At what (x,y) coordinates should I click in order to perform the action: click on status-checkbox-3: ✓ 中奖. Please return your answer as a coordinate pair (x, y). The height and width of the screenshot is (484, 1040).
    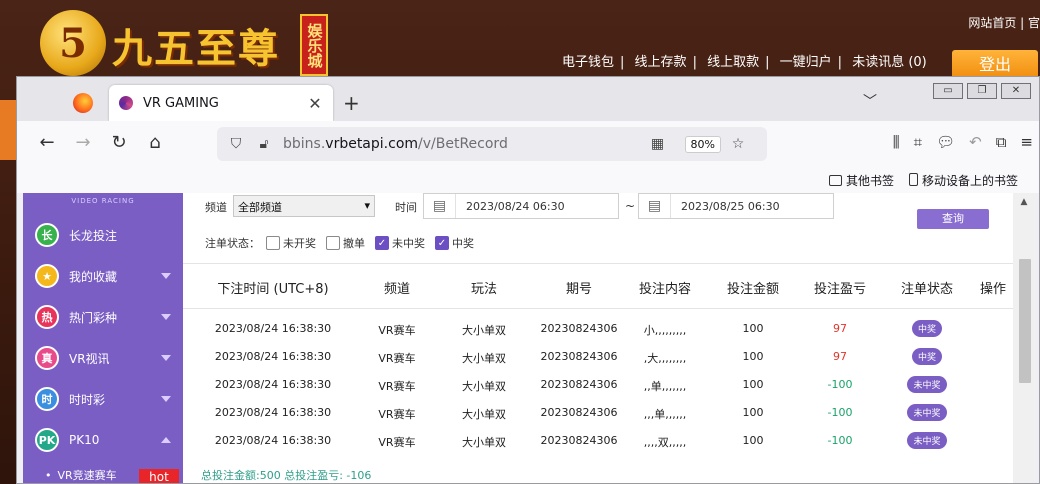
    Looking at the image, I should click on (454, 243).